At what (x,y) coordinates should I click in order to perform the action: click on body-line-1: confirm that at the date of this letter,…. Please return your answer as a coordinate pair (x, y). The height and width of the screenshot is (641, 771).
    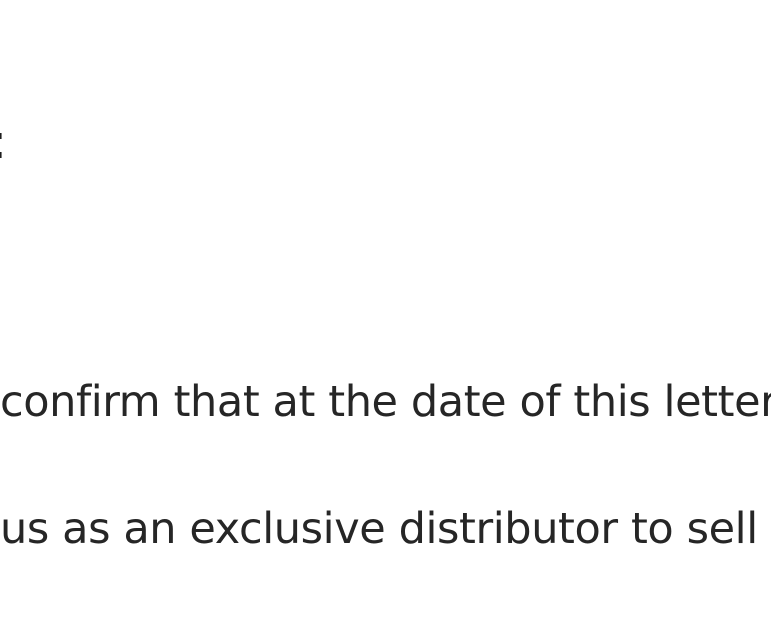
    Looking at the image, I should click on (385, 402).